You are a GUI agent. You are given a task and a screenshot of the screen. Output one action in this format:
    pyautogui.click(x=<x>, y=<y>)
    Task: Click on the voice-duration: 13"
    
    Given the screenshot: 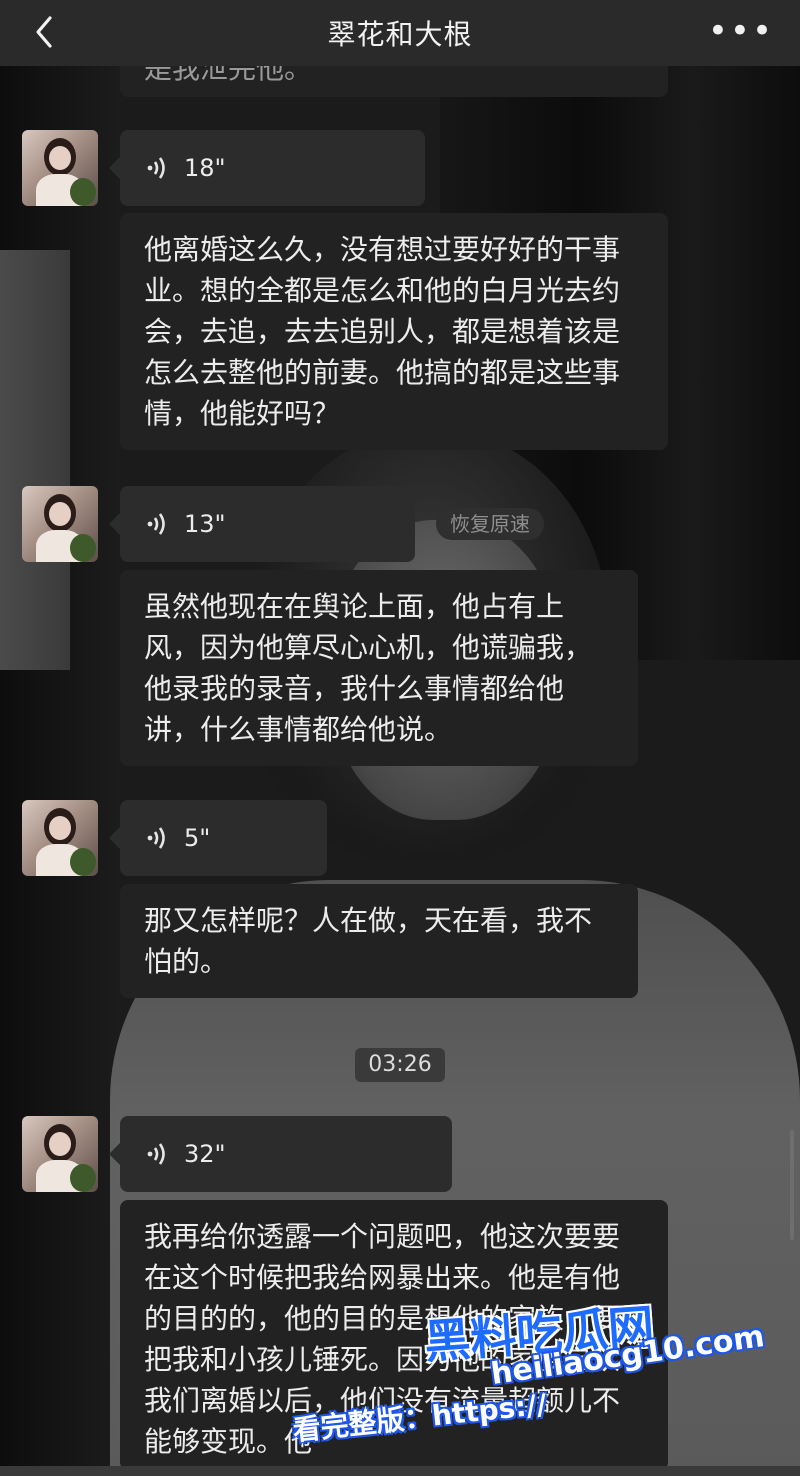 What is the action you would take?
    pyautogui.click(x=205, y=524)
    